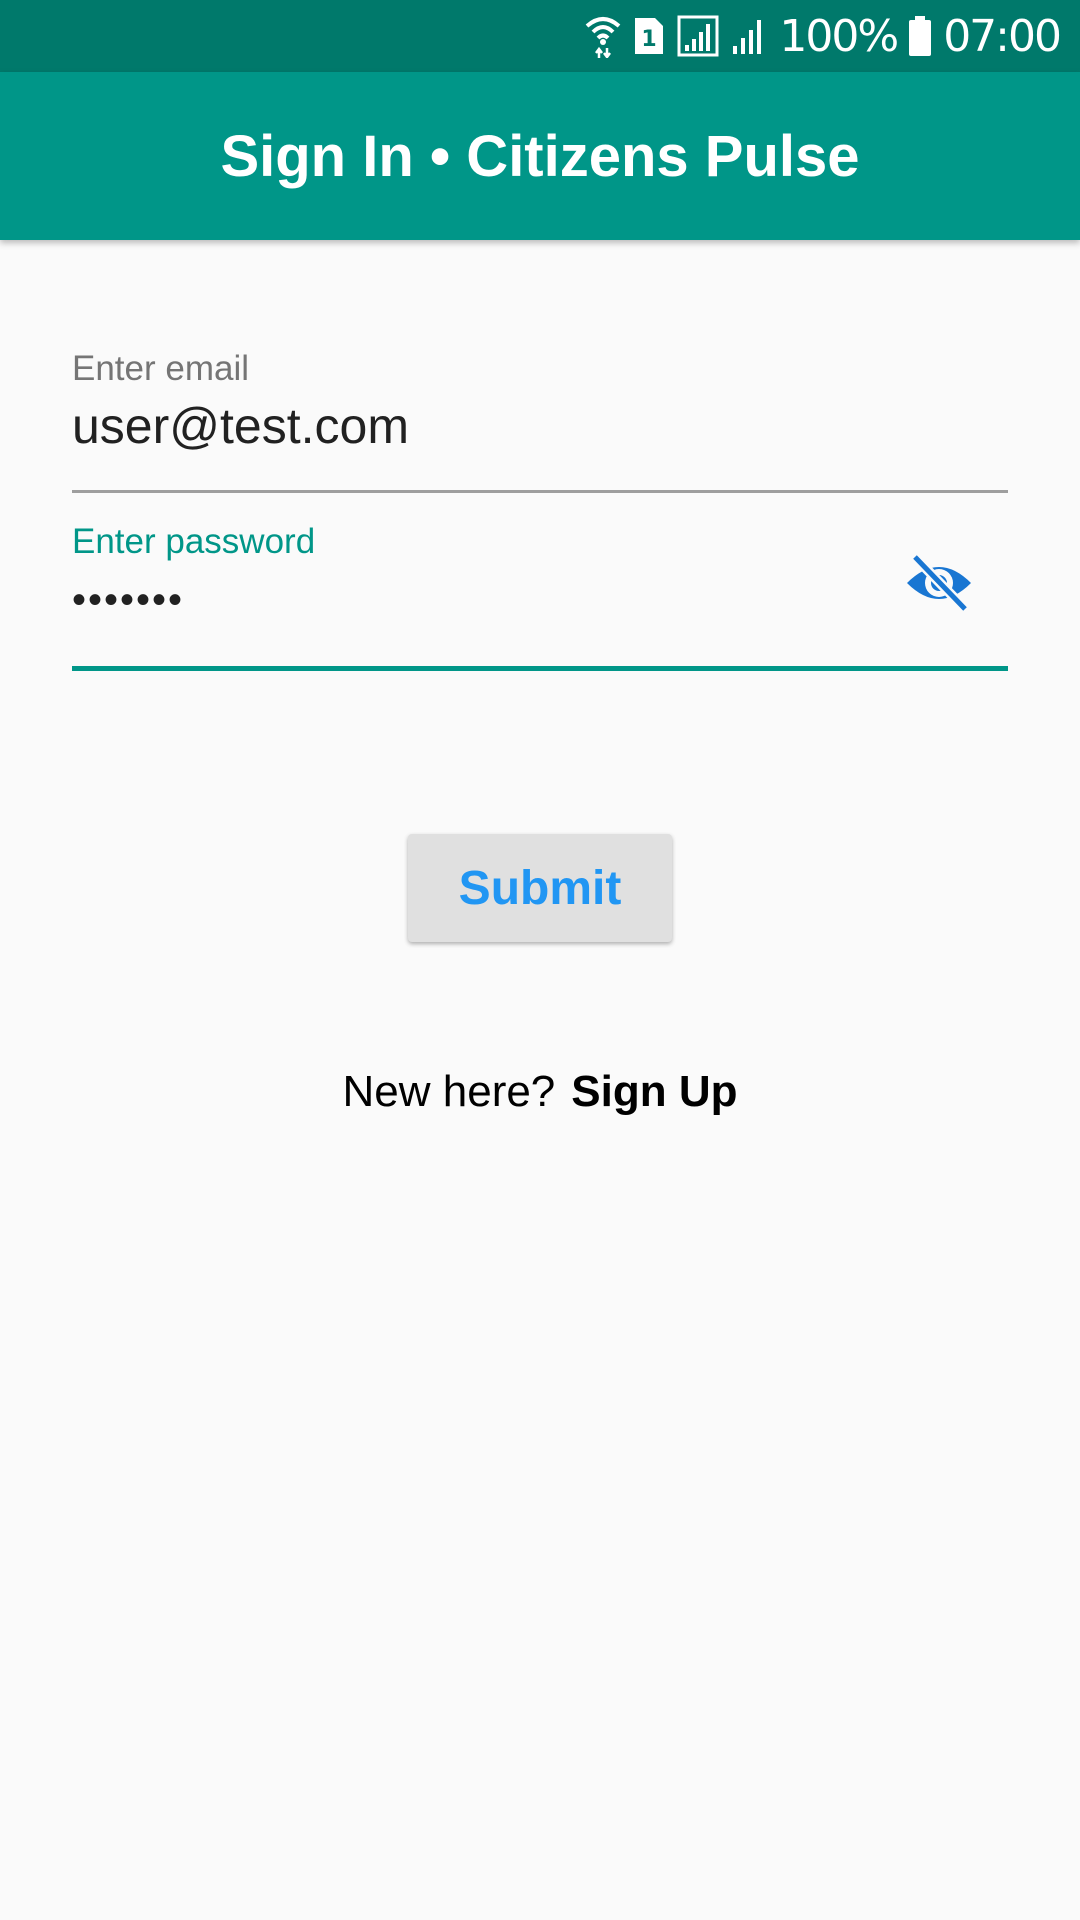  I want to click on wifi-icon, so click(603, 36).